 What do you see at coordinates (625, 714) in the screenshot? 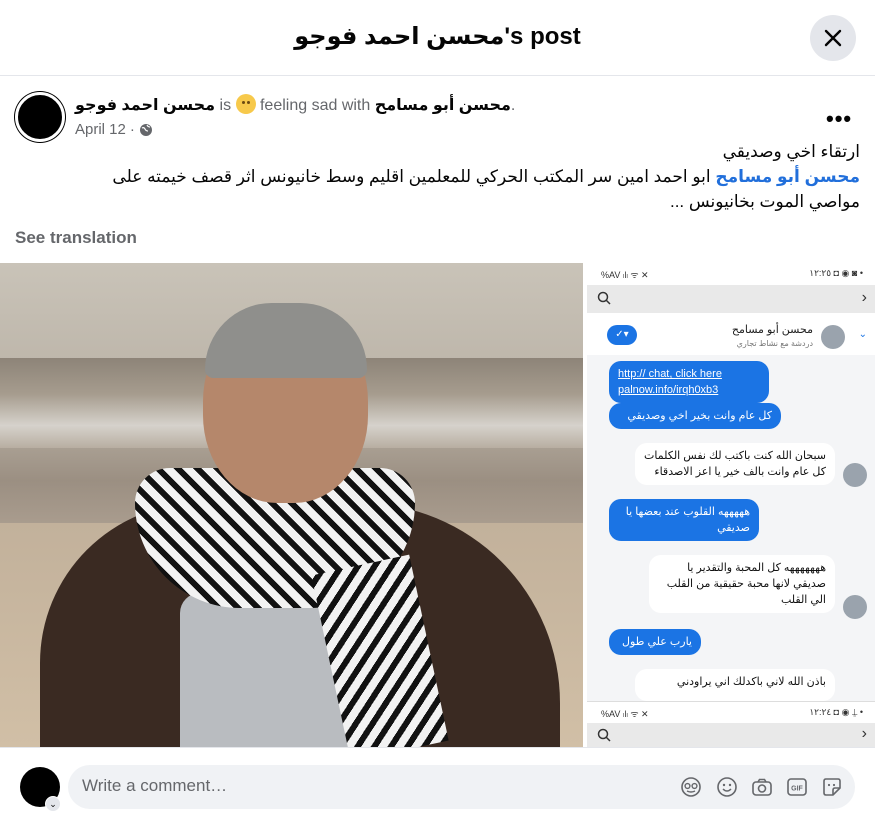
I see `status-left-2: ‎%AV ‎ₗ‎lₗ ‎ᯤ ✕` at bounding box center [625, 714].